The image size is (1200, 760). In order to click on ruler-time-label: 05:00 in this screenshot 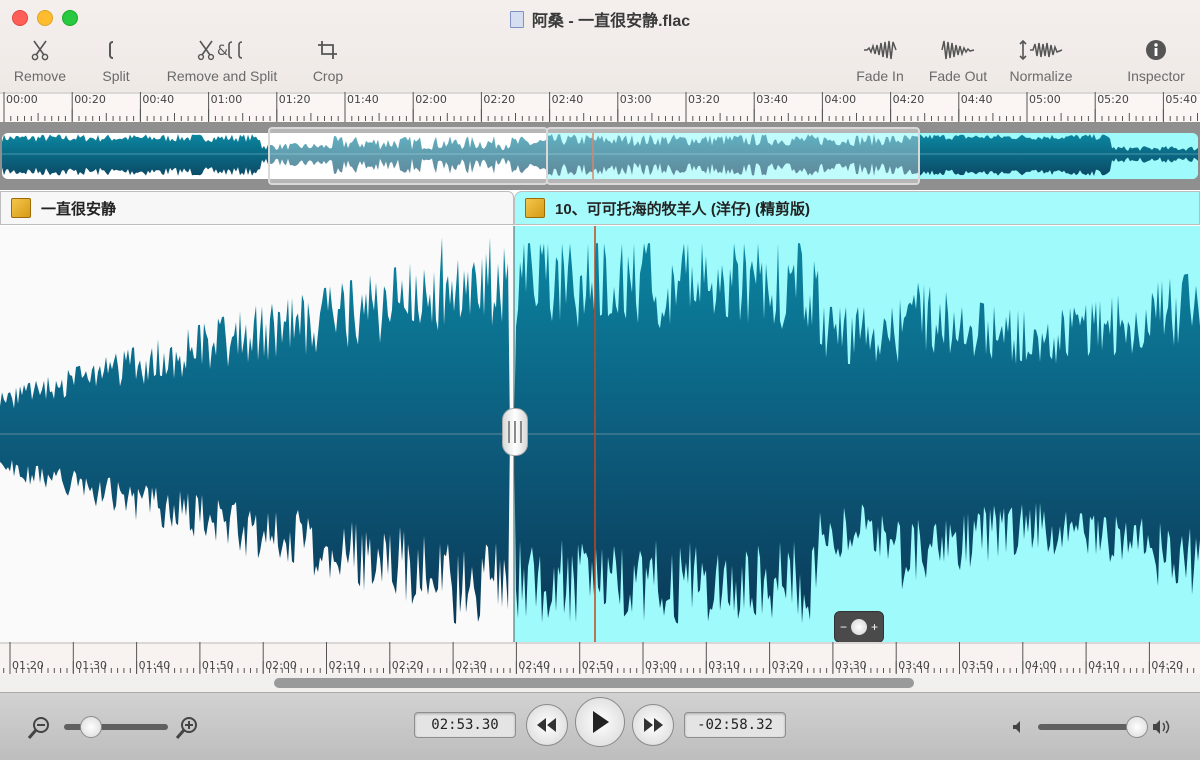, I will do `click(1045, 99)`.